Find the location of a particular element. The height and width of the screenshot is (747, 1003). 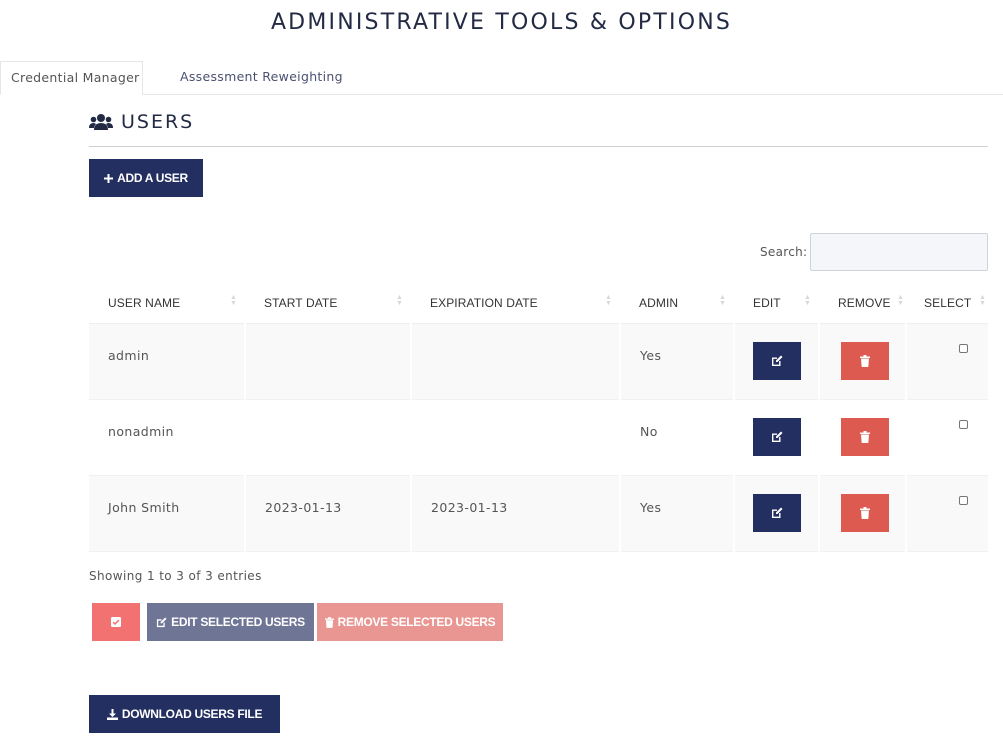

cell-start-date: 2023-01-13 is located at coordinates (328, 513).